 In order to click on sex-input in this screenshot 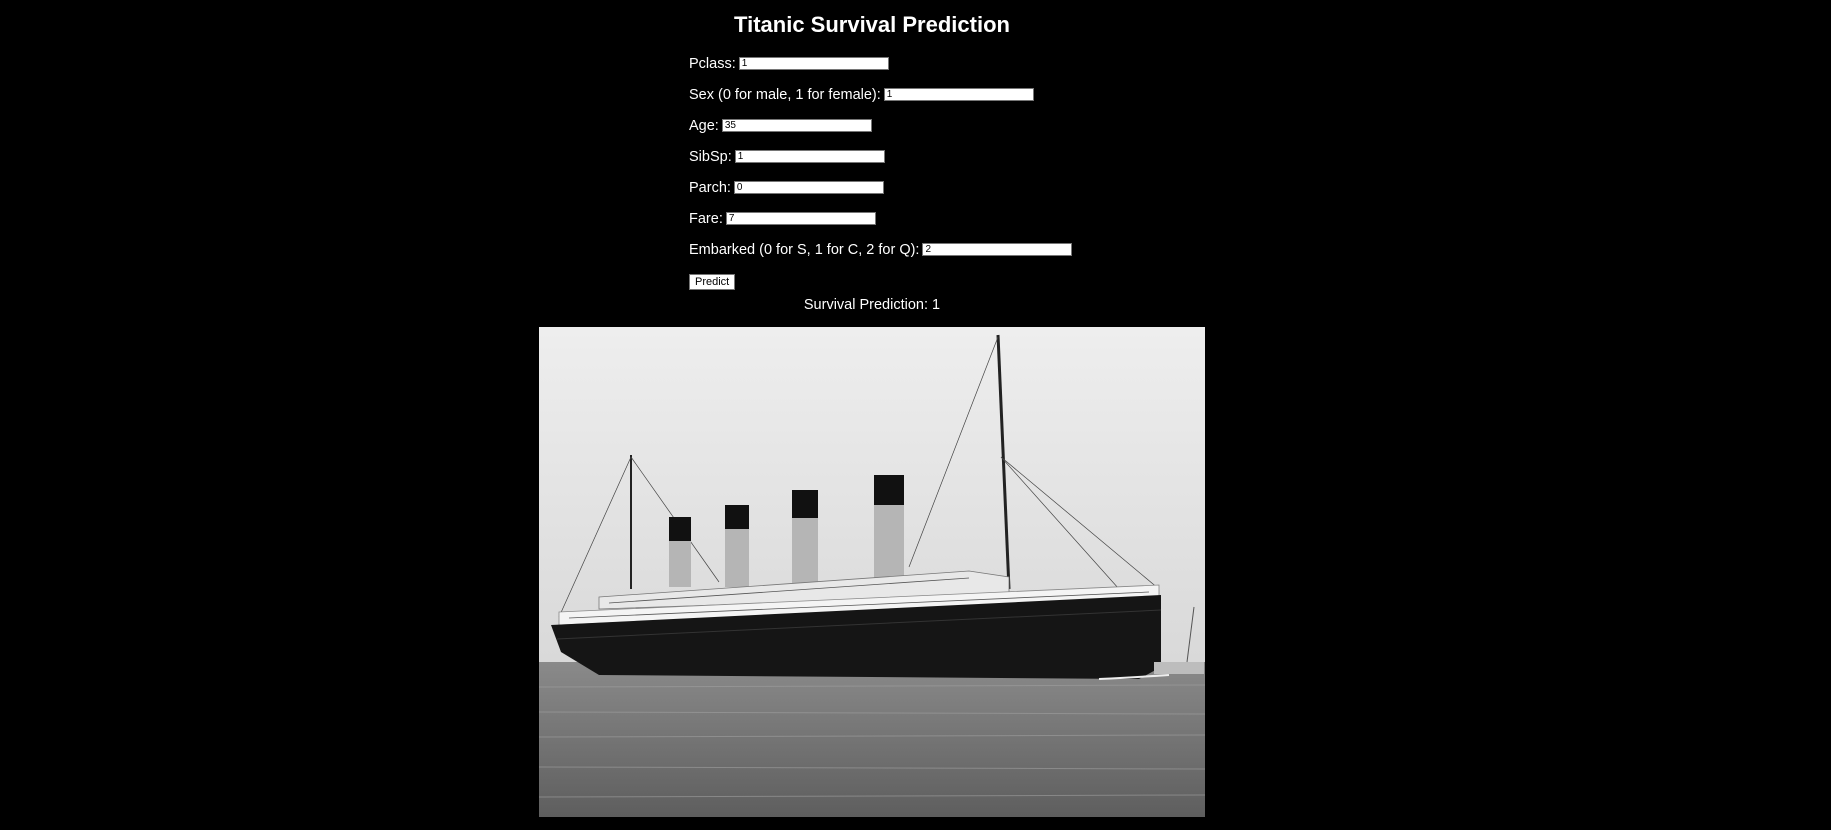, I will do `click(958, 94)`.